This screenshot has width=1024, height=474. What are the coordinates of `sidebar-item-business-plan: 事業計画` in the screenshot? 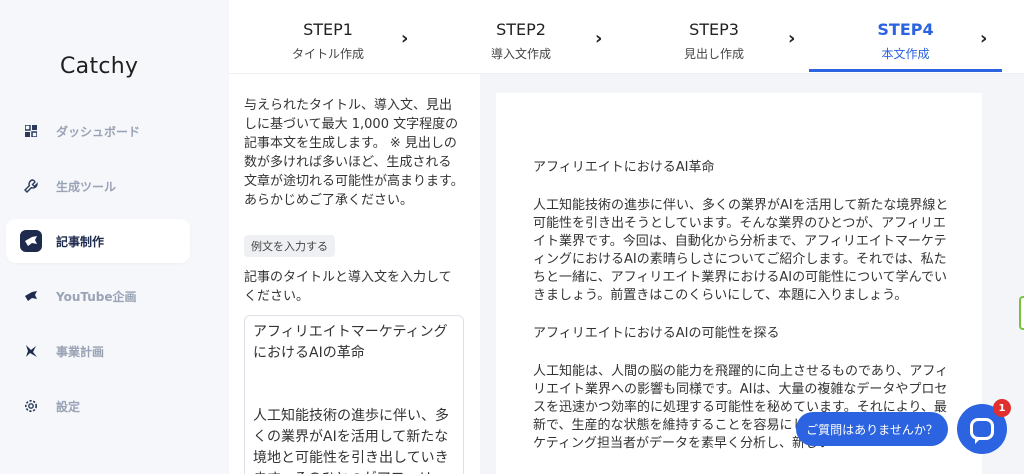 It's located at (98, 351).